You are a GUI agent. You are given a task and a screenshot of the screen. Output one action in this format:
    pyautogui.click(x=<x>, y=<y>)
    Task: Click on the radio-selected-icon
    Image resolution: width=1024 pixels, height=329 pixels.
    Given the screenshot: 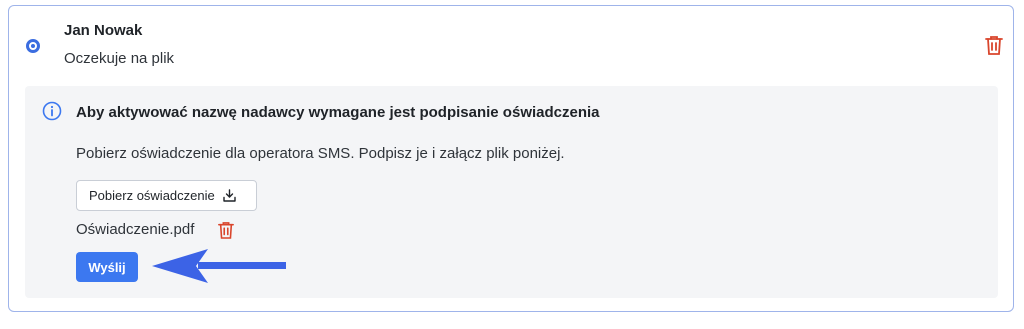 What is the action you would take?
    pyautogui.click(x=33, y=46)
    